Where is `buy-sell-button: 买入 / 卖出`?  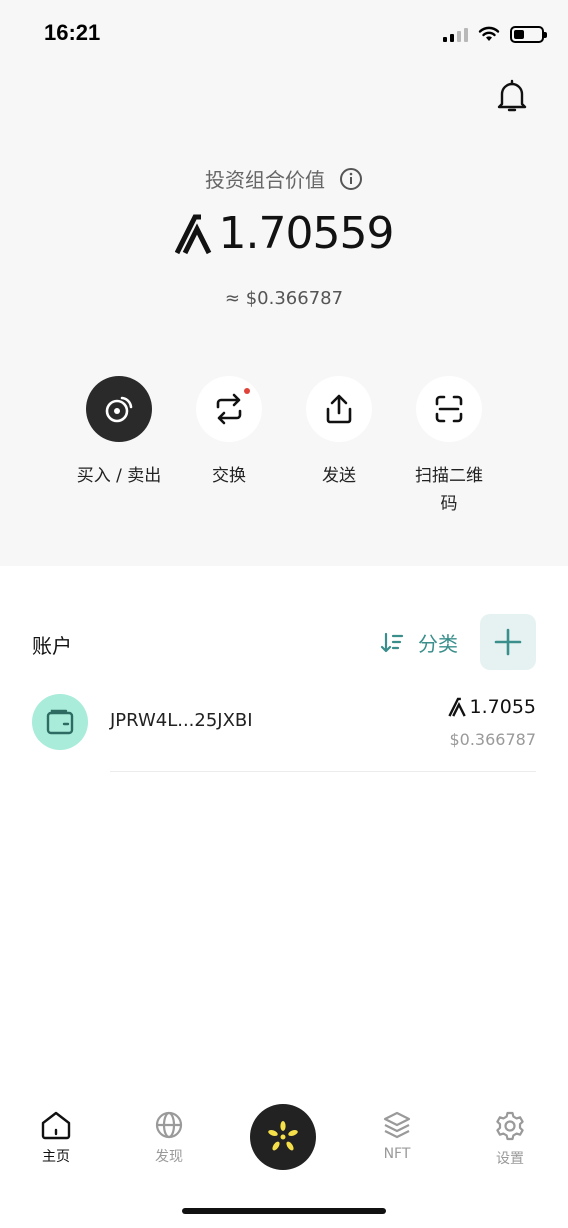 buy-sell-button: 买入 / 卖出 is located at coordinates (119, 433).